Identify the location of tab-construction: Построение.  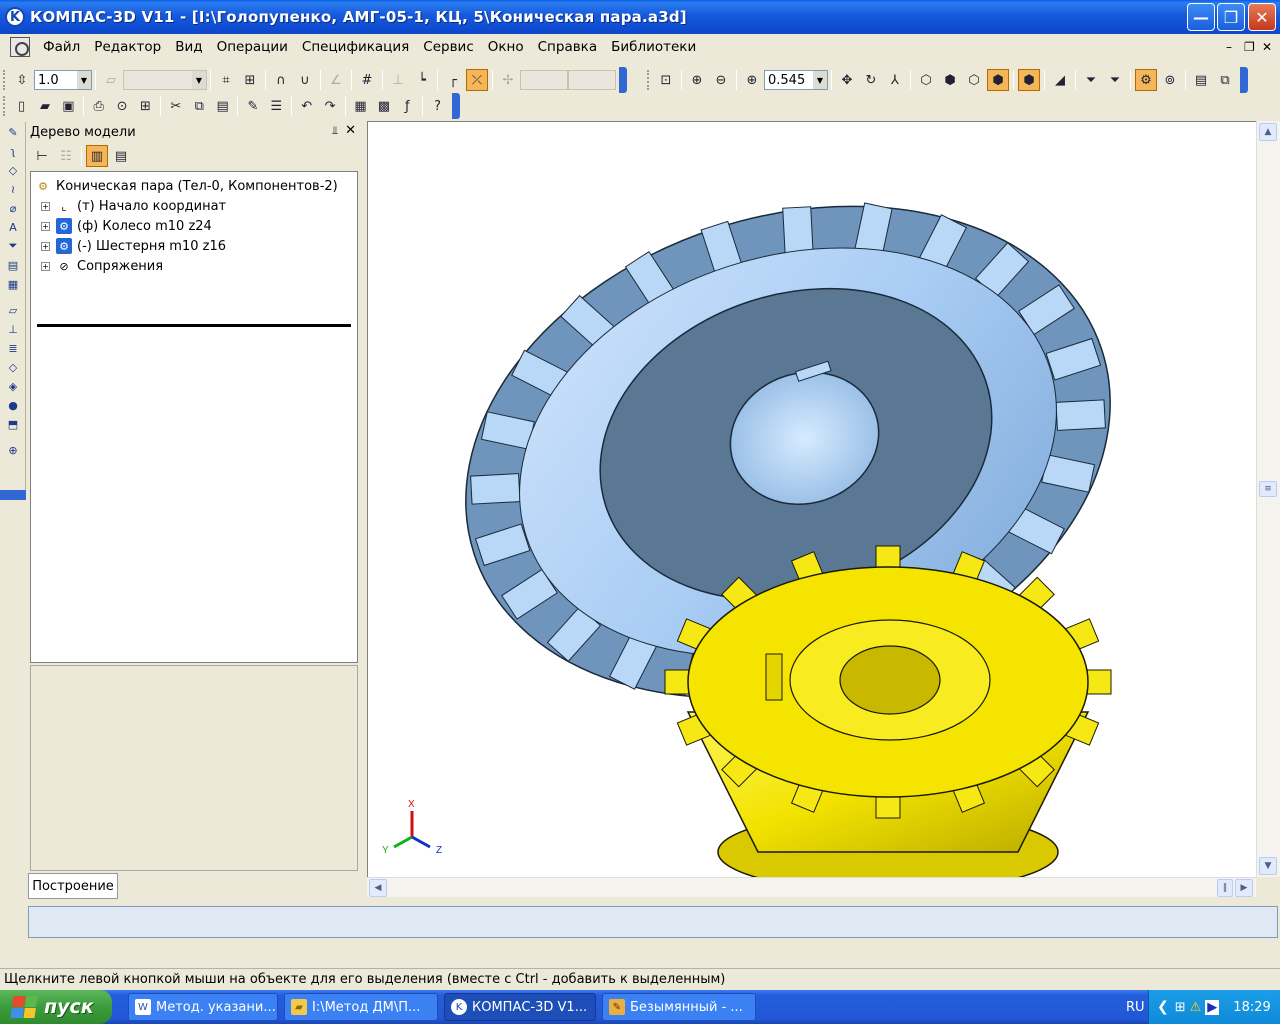
(73, 886).